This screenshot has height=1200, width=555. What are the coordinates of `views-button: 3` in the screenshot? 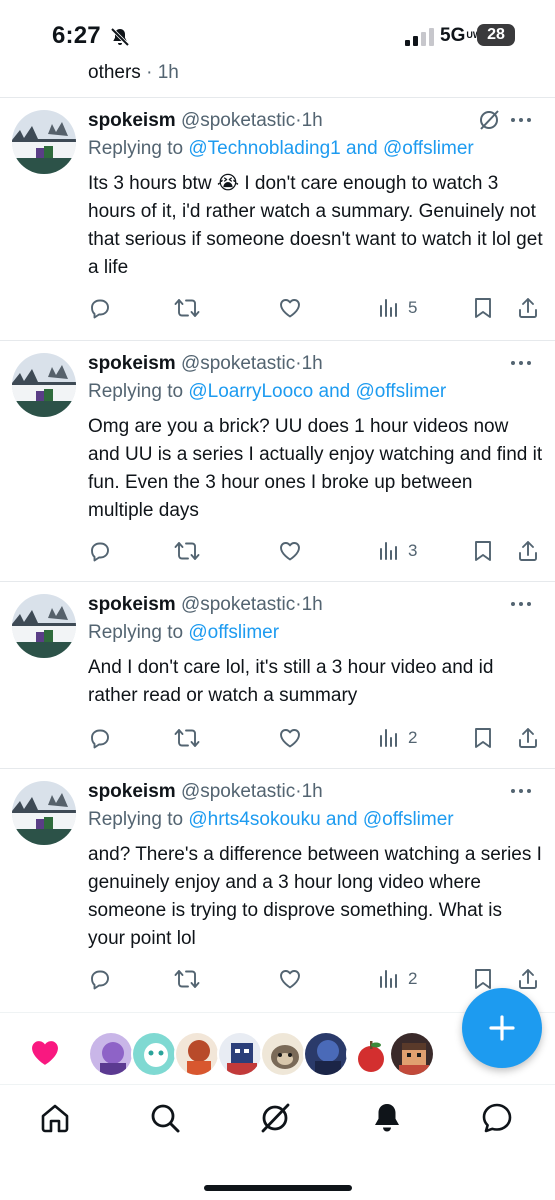 It's located at (397, 551).